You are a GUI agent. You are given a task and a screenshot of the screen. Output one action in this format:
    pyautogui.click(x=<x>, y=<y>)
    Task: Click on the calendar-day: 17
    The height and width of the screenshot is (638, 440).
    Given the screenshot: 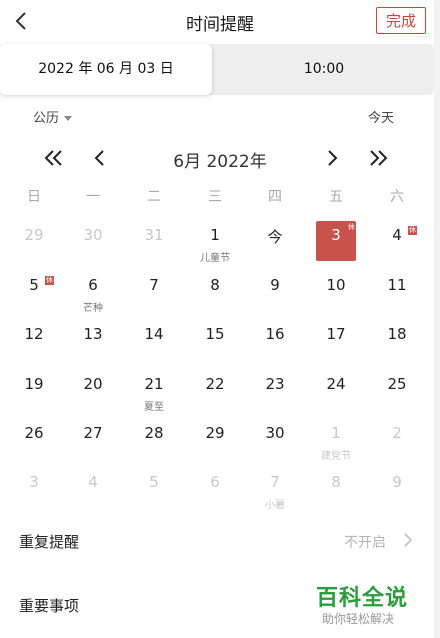 What is the action you would take?
    pyautogui.click(x=336, y=341)
    